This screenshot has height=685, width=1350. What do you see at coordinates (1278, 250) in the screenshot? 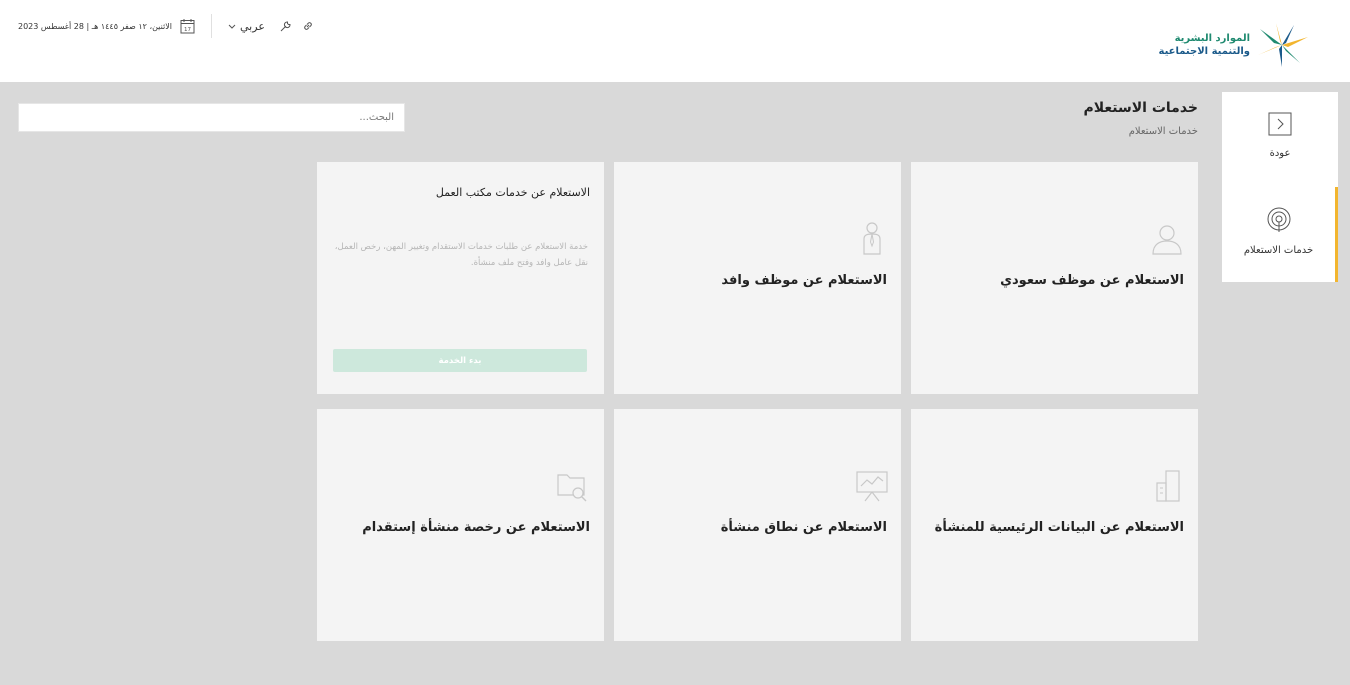
I see `sidebar-item-label: خدمات الاستعلام` at bounding box center [1278, 250].